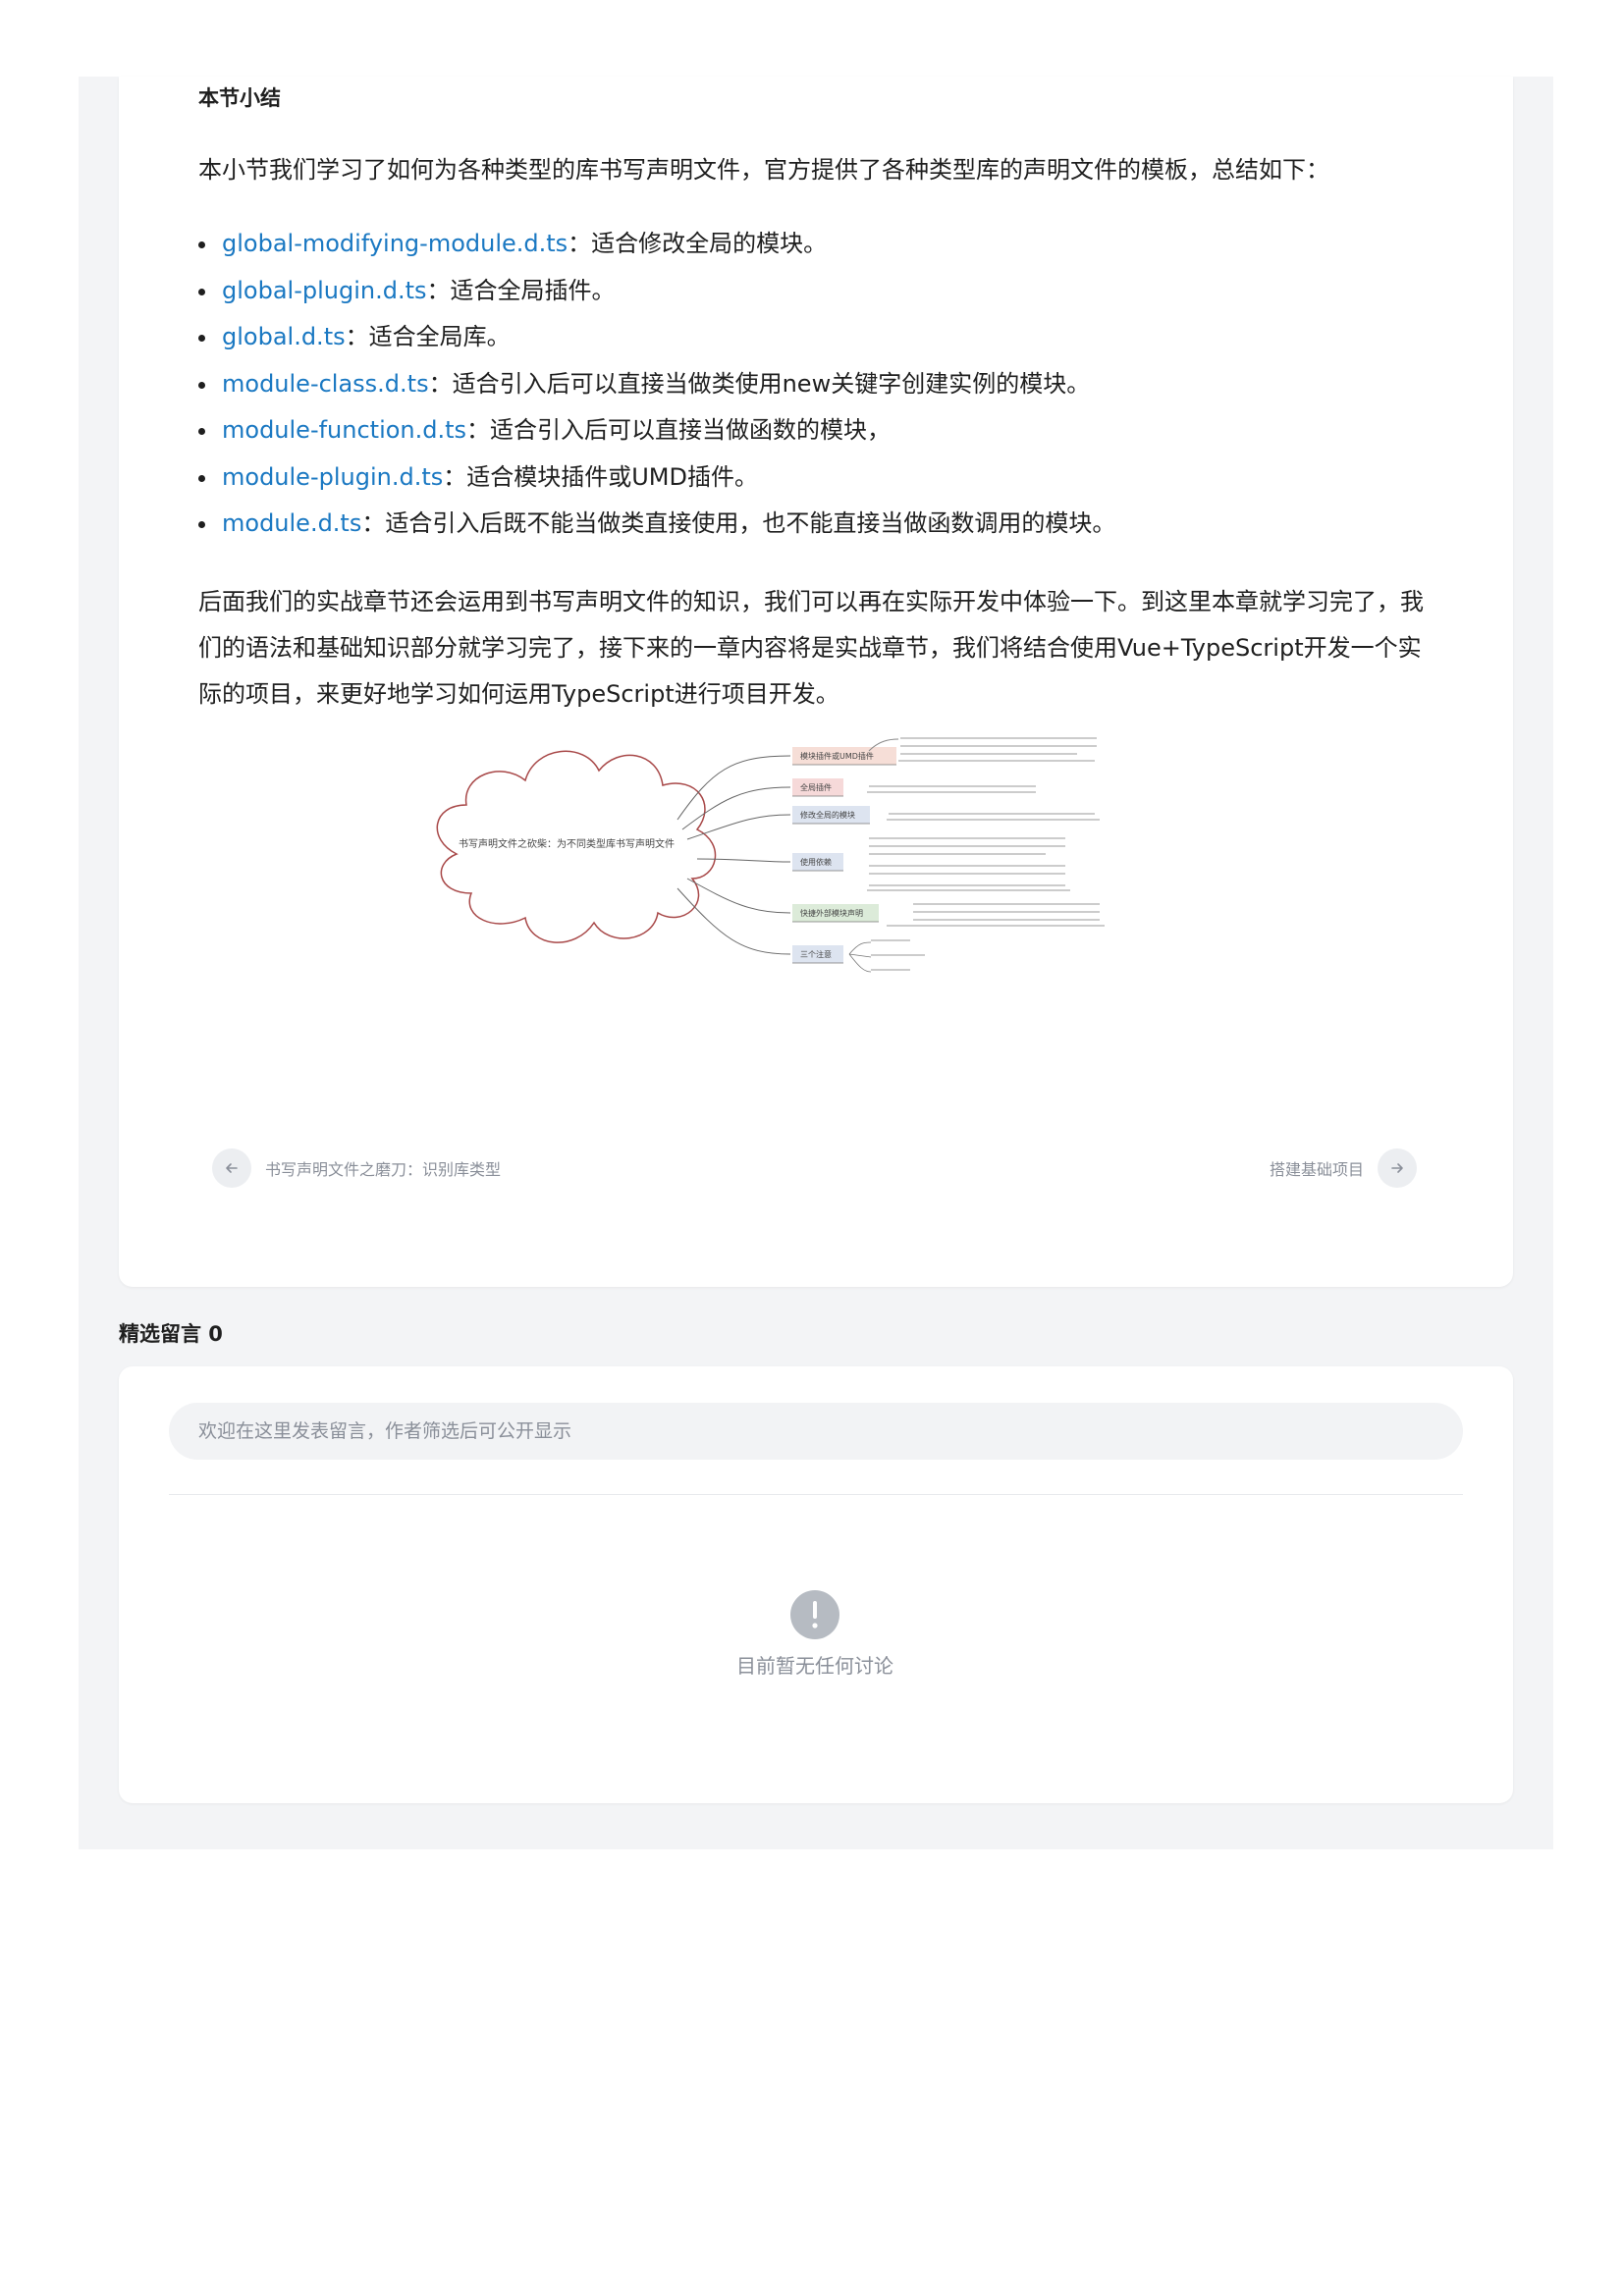 Image resolution: width=1623 pixels, height=2296 pixels. What do you see at coordinates (816, 1494) in the screenshot?
I see `divider` at bounding box center [816, 1494].